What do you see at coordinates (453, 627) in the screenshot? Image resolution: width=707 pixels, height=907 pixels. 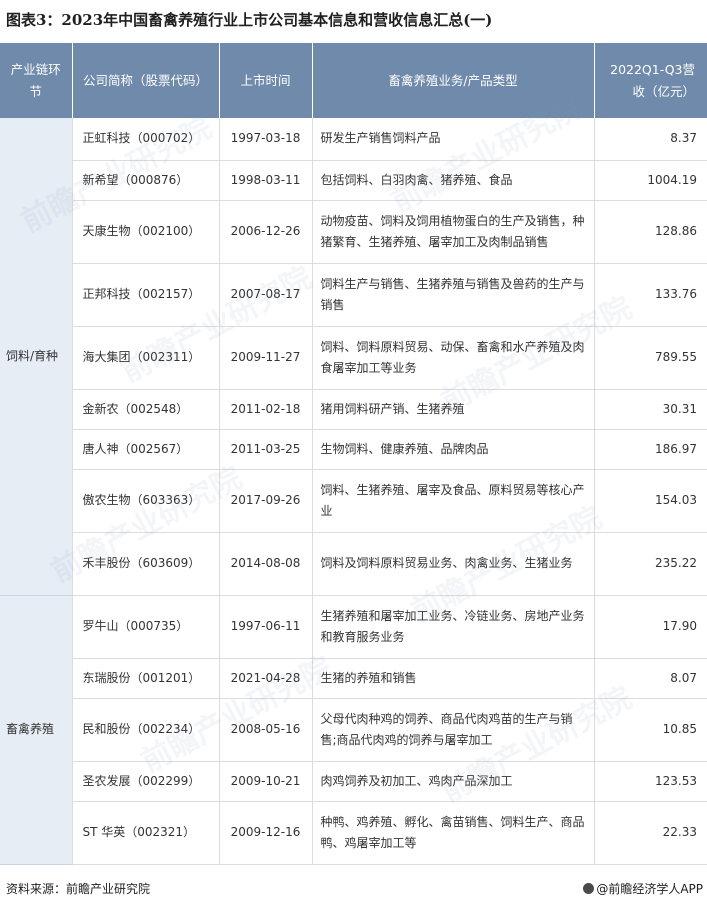 I see `business-cell: 生猪养殖和屠宰加工业务、冷链业务、房地产业务和教育服务业务` at bounding box center [453, 627].